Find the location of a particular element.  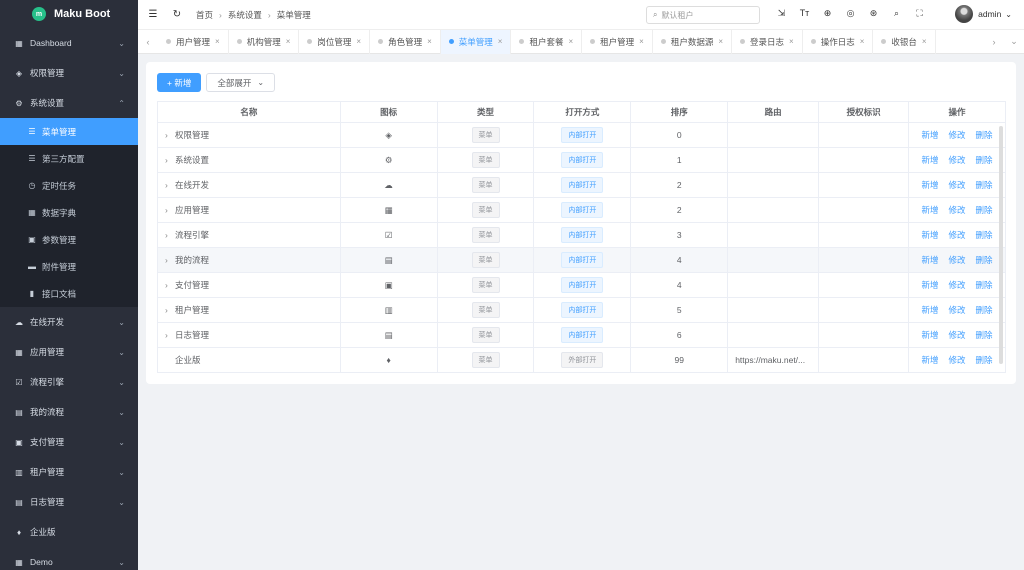

table-row: › 权限管理 ◈ 菜单 内部打开 0 新增 修改 删除 is located at coordinates (581, 135).